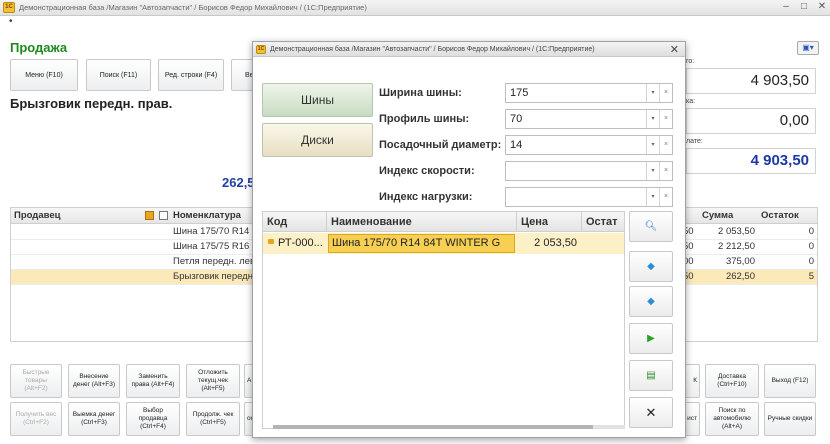 Image resolution: width=830 pixels, height=444 pixels. I want to click on quick-goods-button: Быстрые товары (Alt+F2), so click(36, 381).